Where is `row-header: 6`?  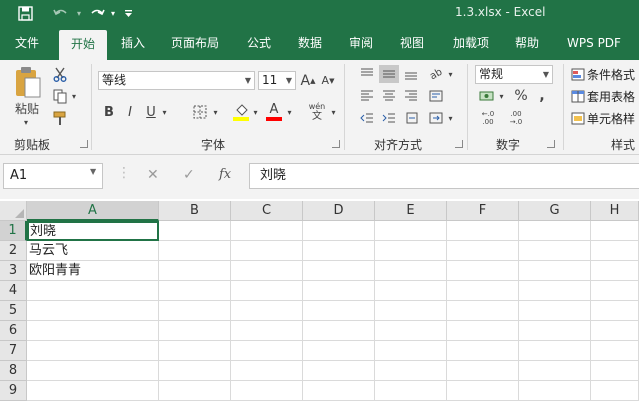 row-header: 6 is located at coordinates (13, 331).